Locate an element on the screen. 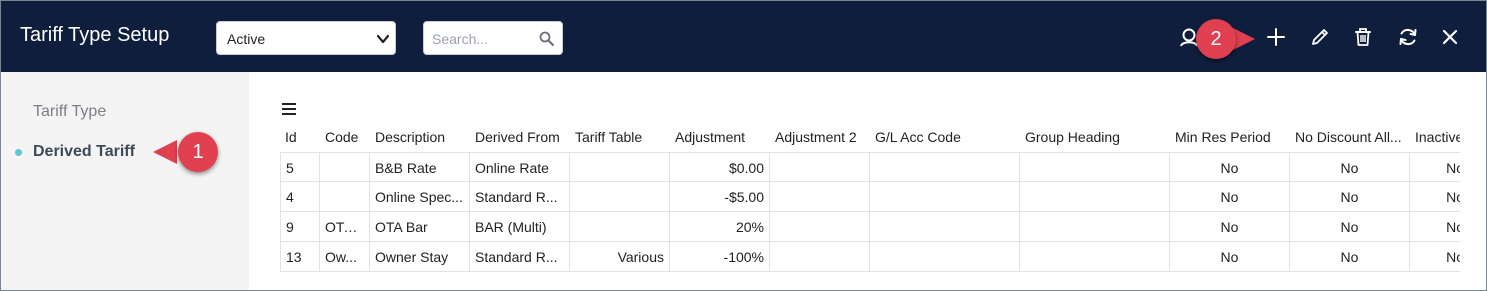 This screenshot has height=291, width=1487. sidebar-item-derived-tariff: Derived Tariff is located at coordinates (84, 152).